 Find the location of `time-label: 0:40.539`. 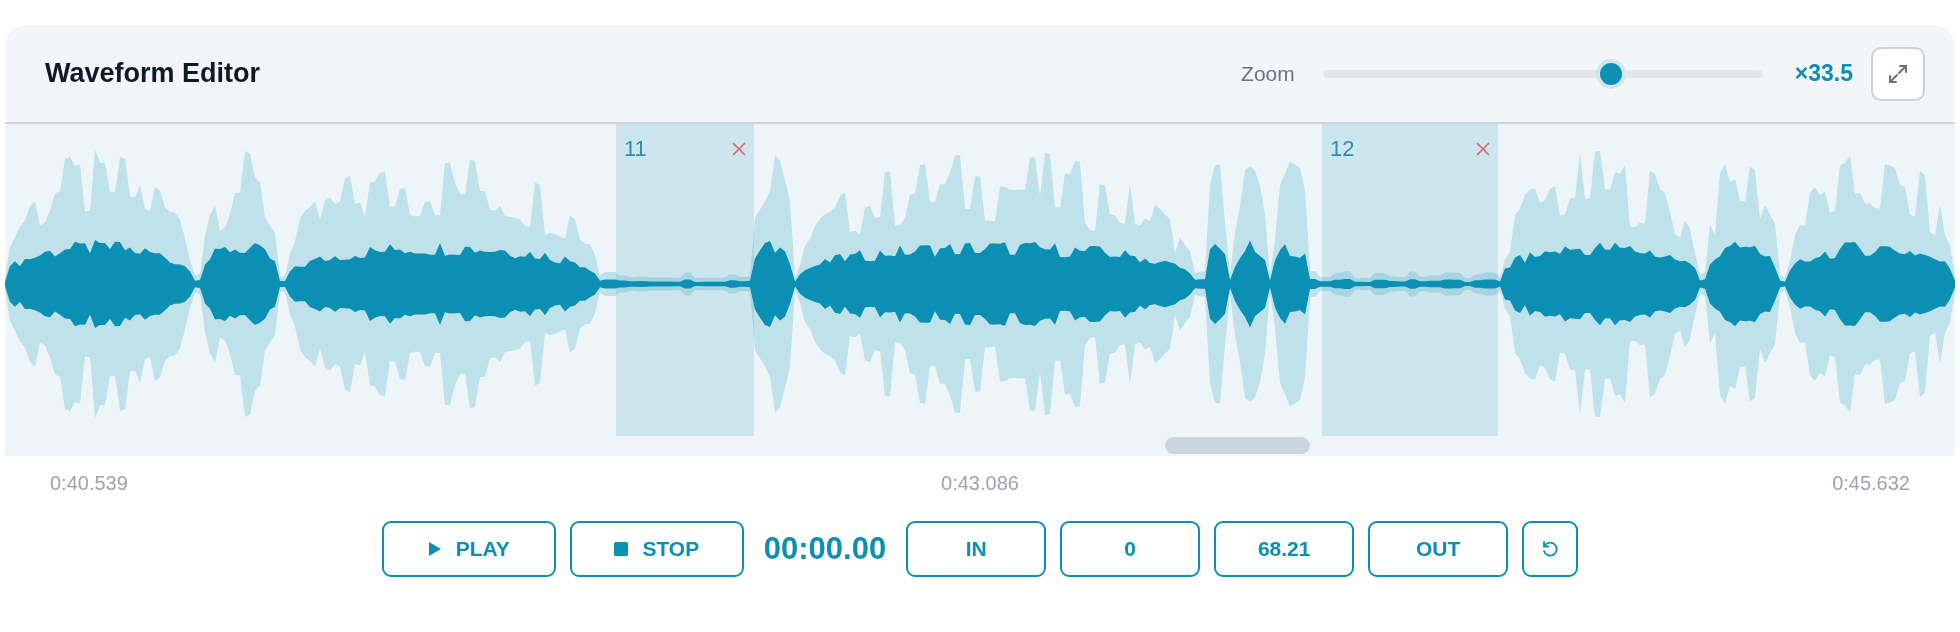

time-label: 0:40.539 is located at coordinates (89, 483).